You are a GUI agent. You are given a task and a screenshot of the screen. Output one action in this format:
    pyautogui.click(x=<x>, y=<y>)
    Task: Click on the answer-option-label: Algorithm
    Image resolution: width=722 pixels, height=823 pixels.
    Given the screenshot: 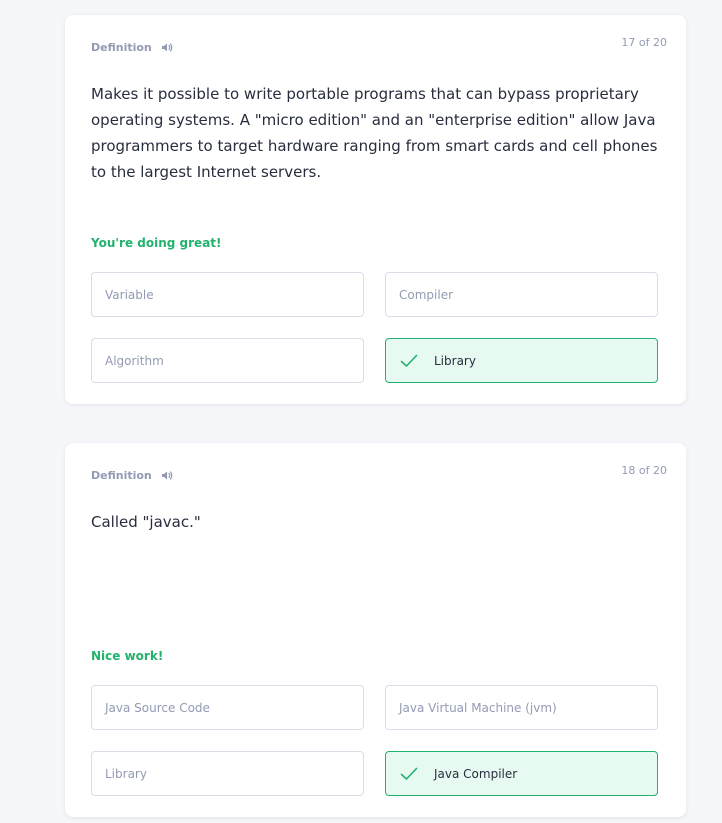 What is the action you would take?
    pyautogui.click(x=134, y=360)
    